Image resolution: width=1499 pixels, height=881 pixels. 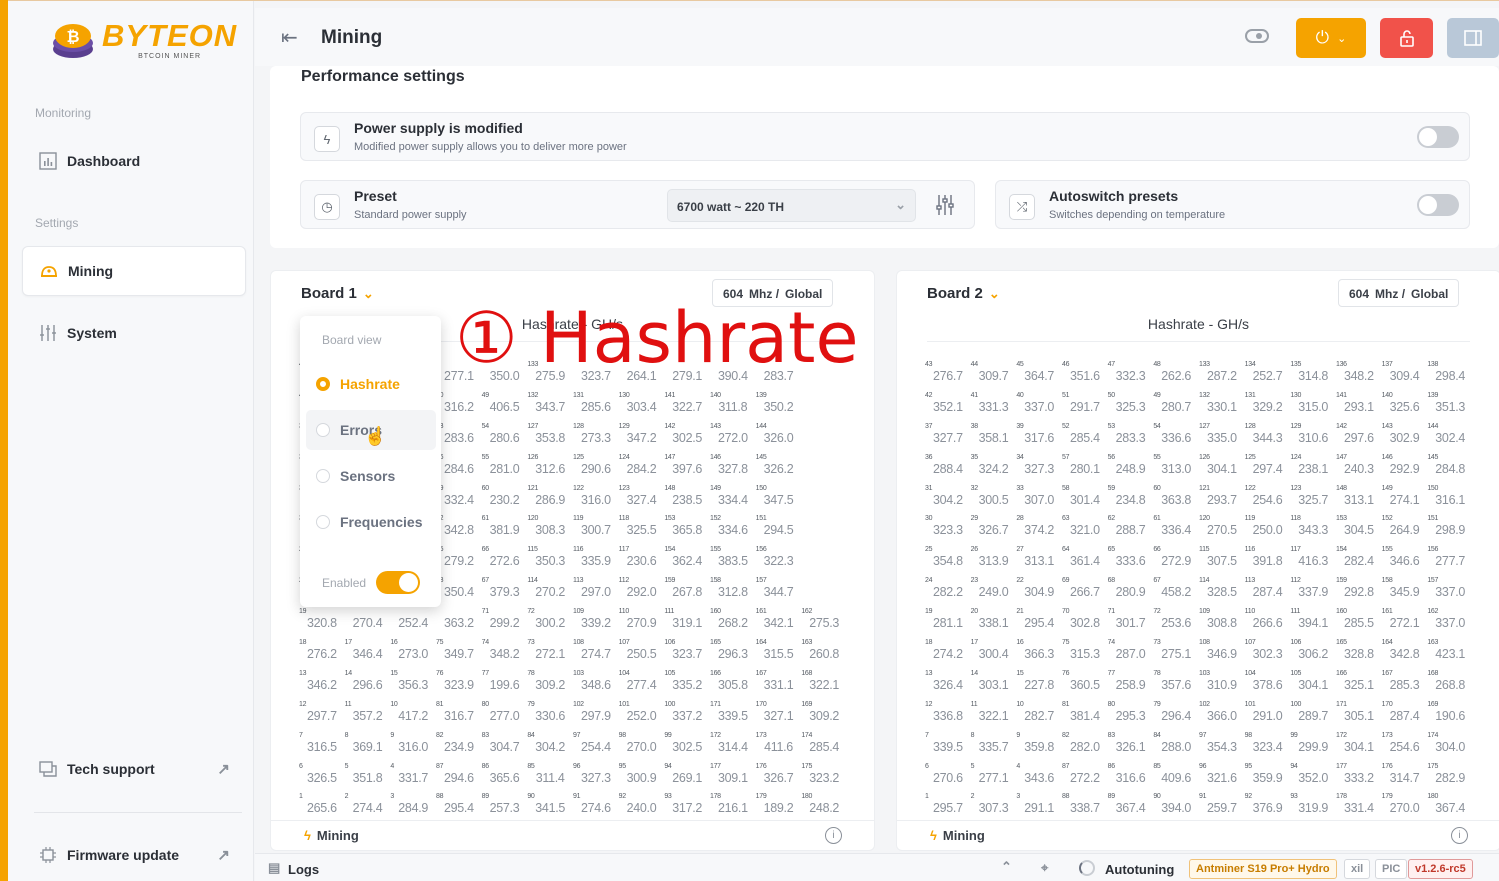 What do you see at coordinates (371, 384) in the screenshot?
I see `board-view-option-hashrate: Hashrate` at bounding box center [371, 384].